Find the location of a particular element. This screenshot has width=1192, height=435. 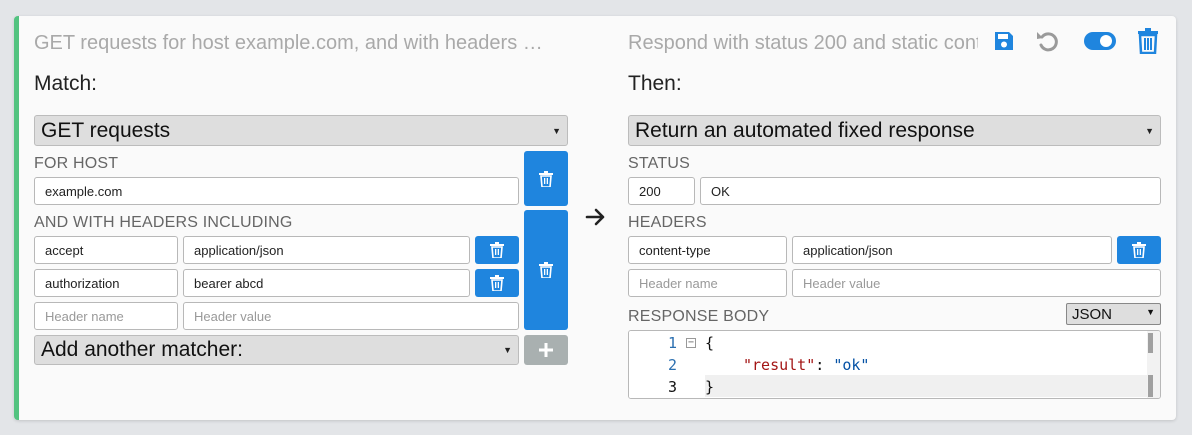

host-input: example.com is located at coordinates (276, 191).